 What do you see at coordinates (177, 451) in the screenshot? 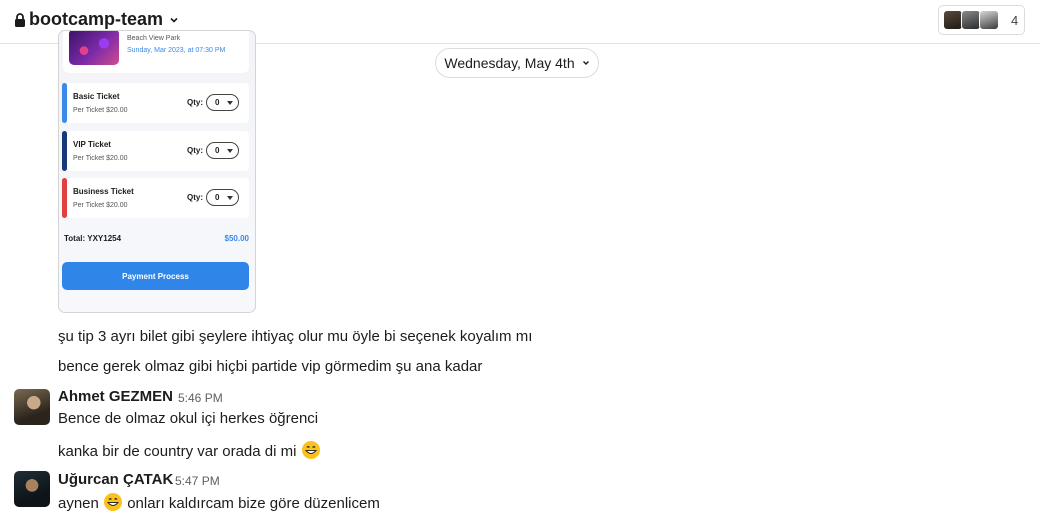
I see `message-text-part: kanka bir de country var orada di mi` at bounding box center [177, 451].